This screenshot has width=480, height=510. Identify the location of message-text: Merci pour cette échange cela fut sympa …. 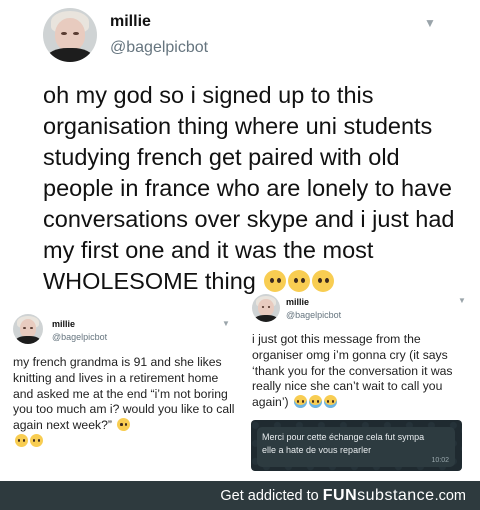
(343, 443).